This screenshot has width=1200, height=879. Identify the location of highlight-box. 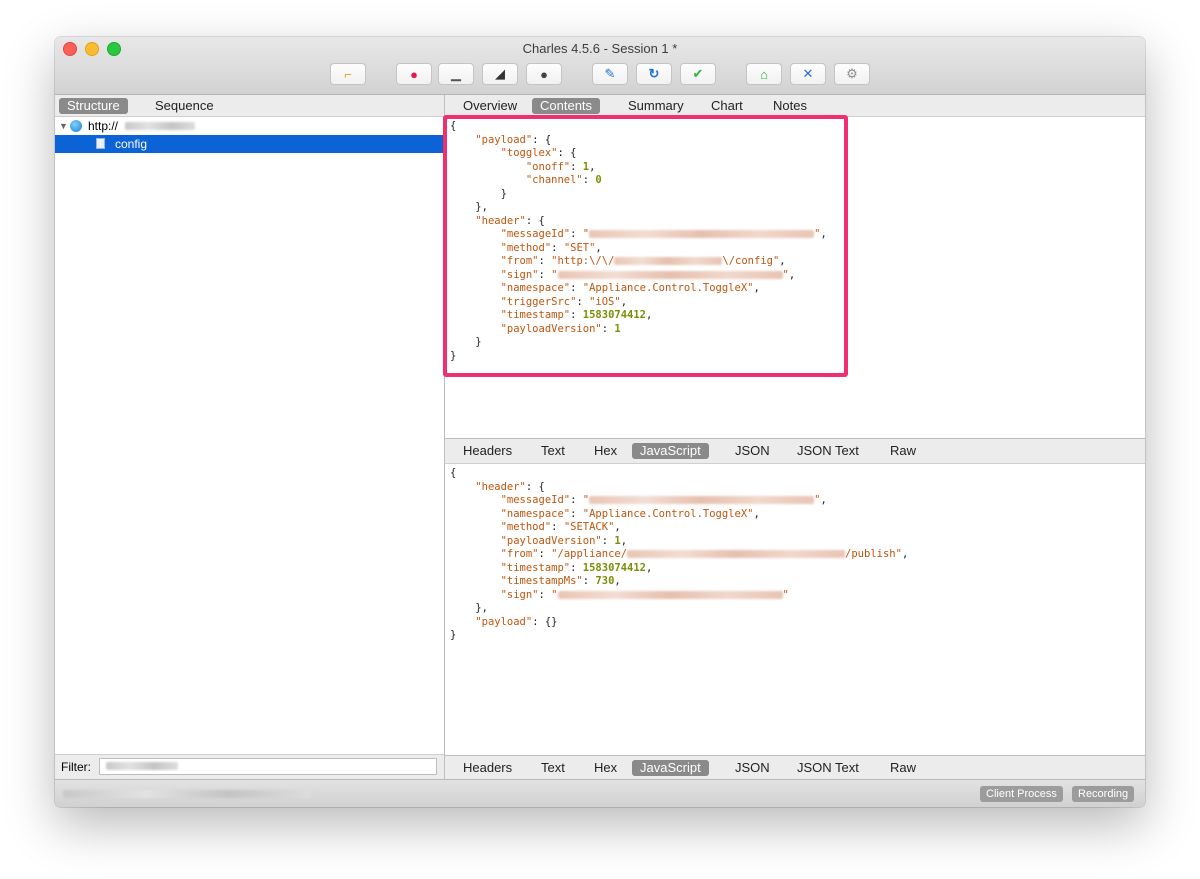
(645, 246).